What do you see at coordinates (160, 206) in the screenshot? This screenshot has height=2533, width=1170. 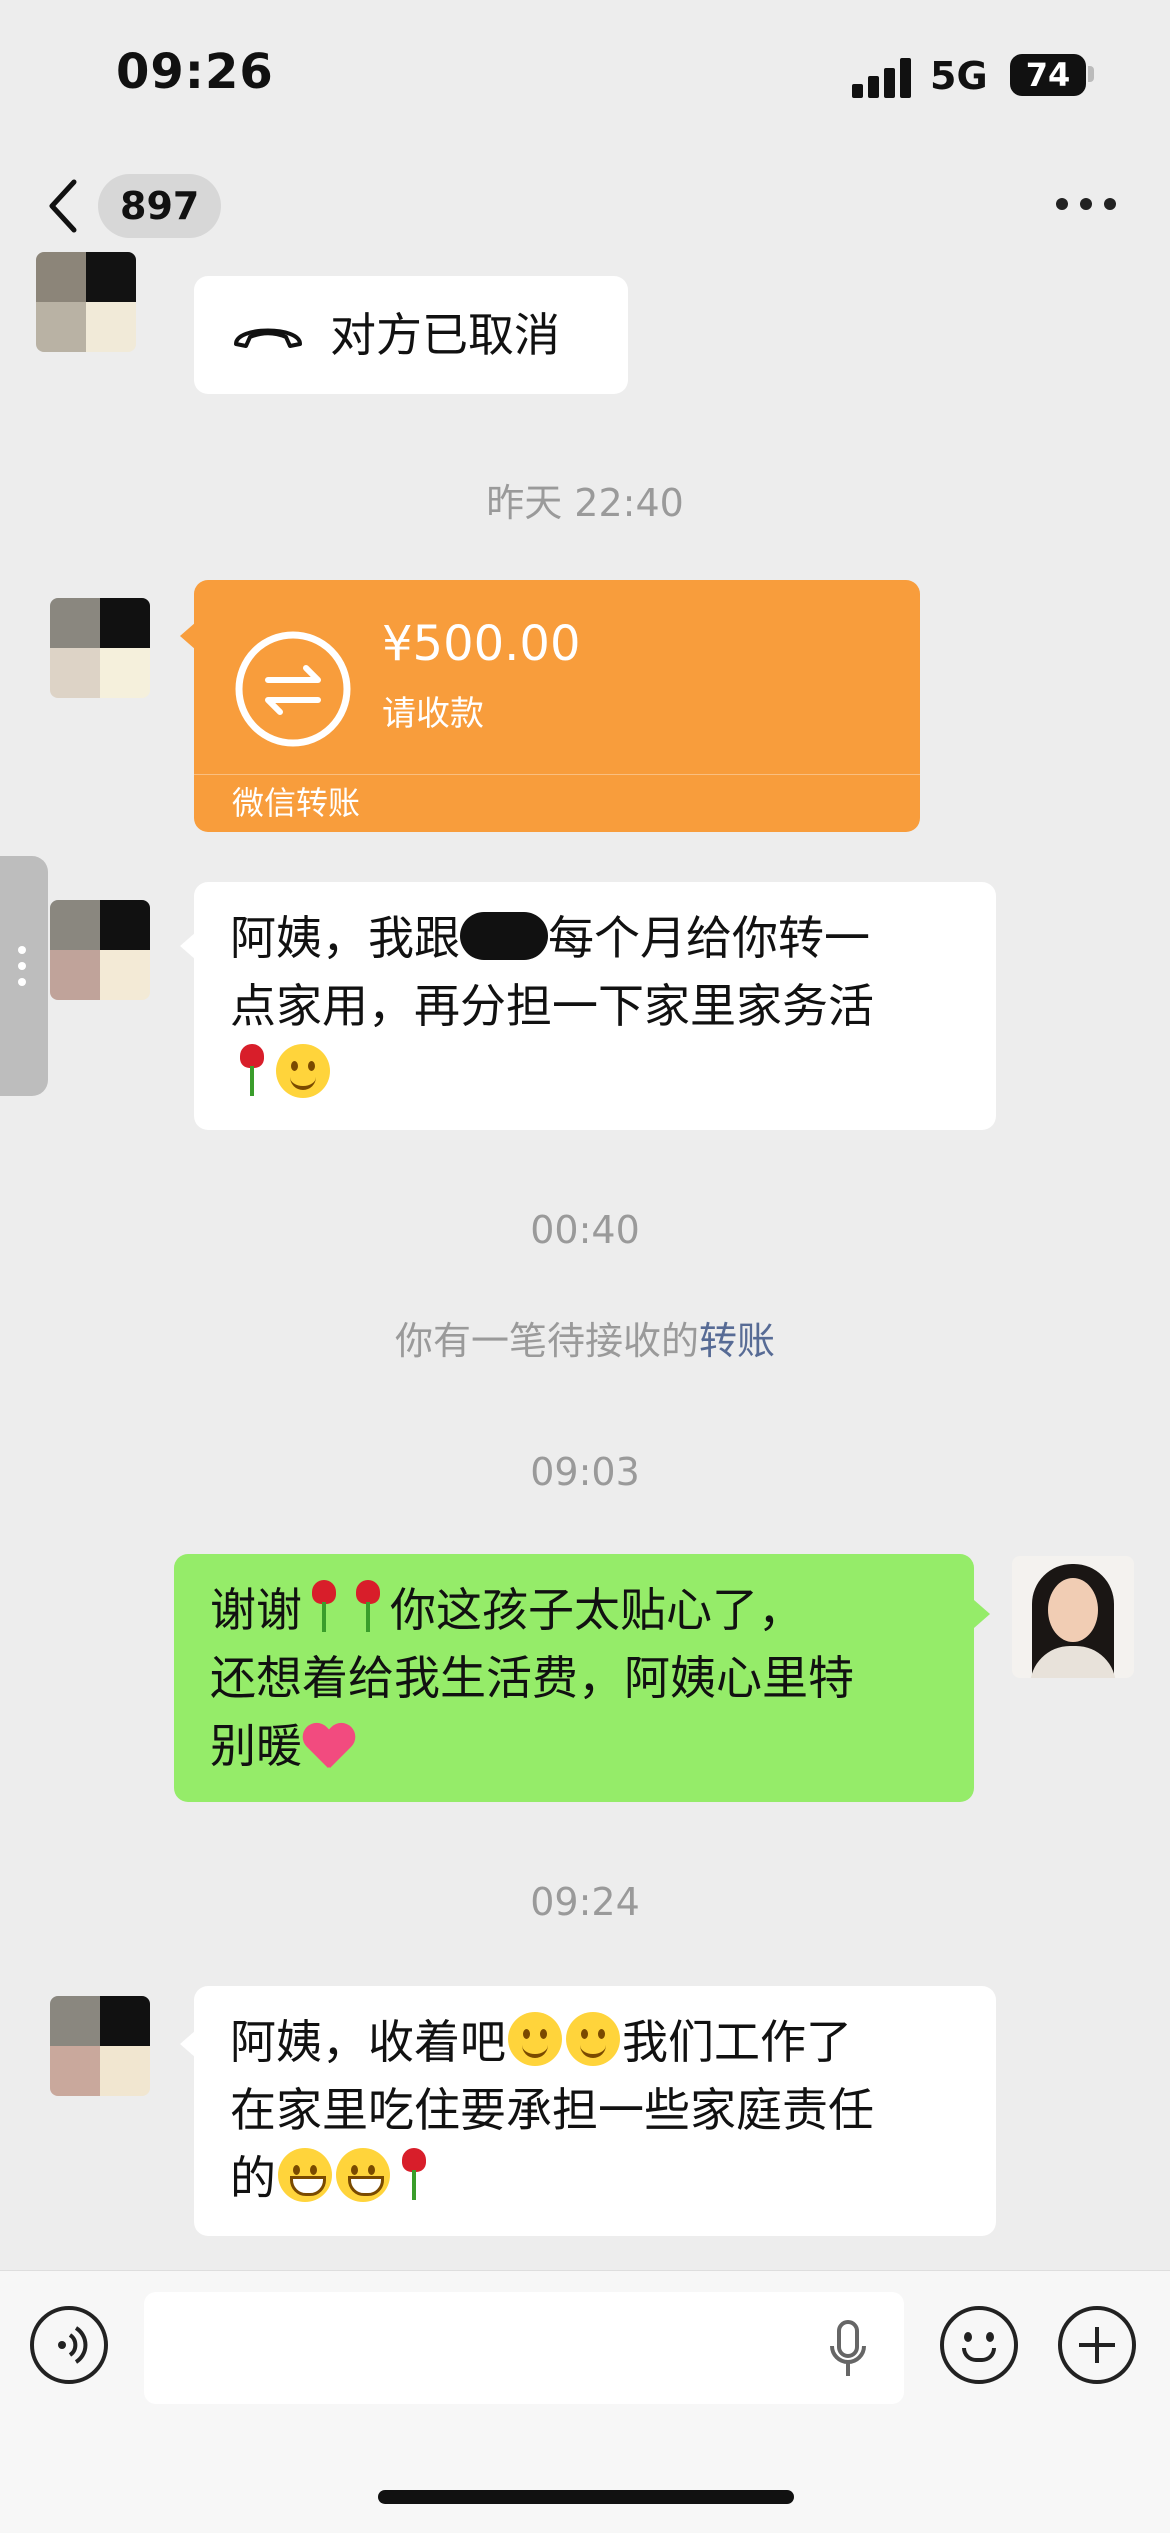 I see `unread-count-badge: 897` at bounding box center [160, 206].